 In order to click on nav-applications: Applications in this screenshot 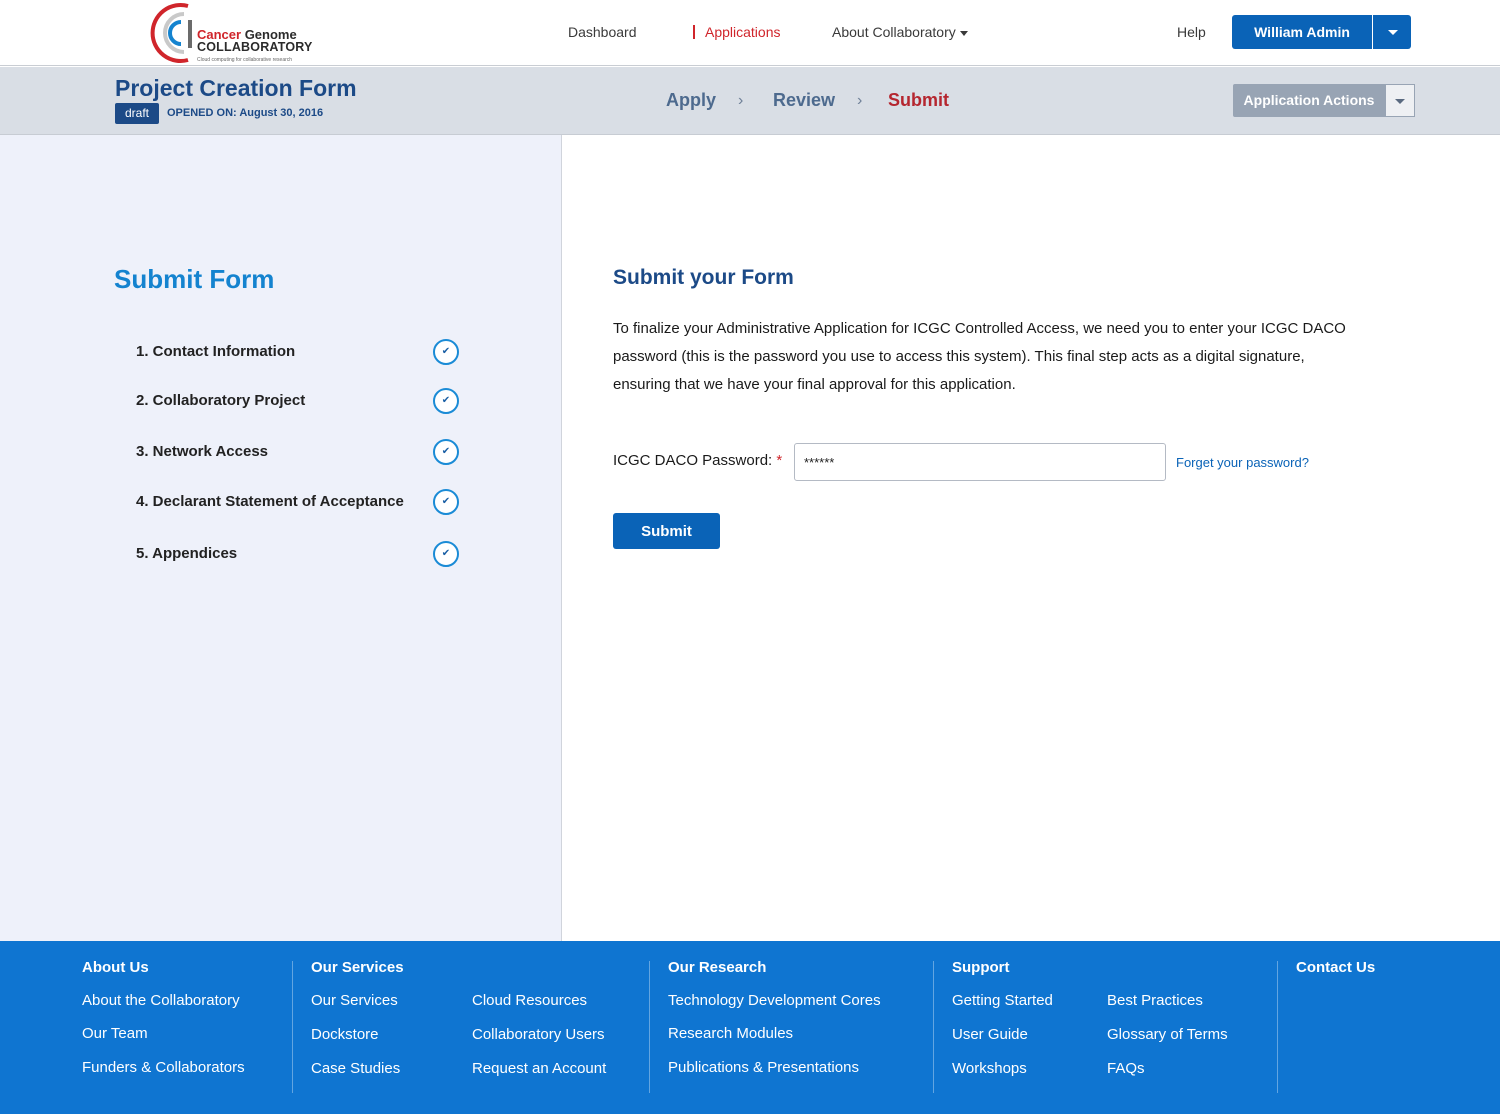, I will do `click(737, 32)`.